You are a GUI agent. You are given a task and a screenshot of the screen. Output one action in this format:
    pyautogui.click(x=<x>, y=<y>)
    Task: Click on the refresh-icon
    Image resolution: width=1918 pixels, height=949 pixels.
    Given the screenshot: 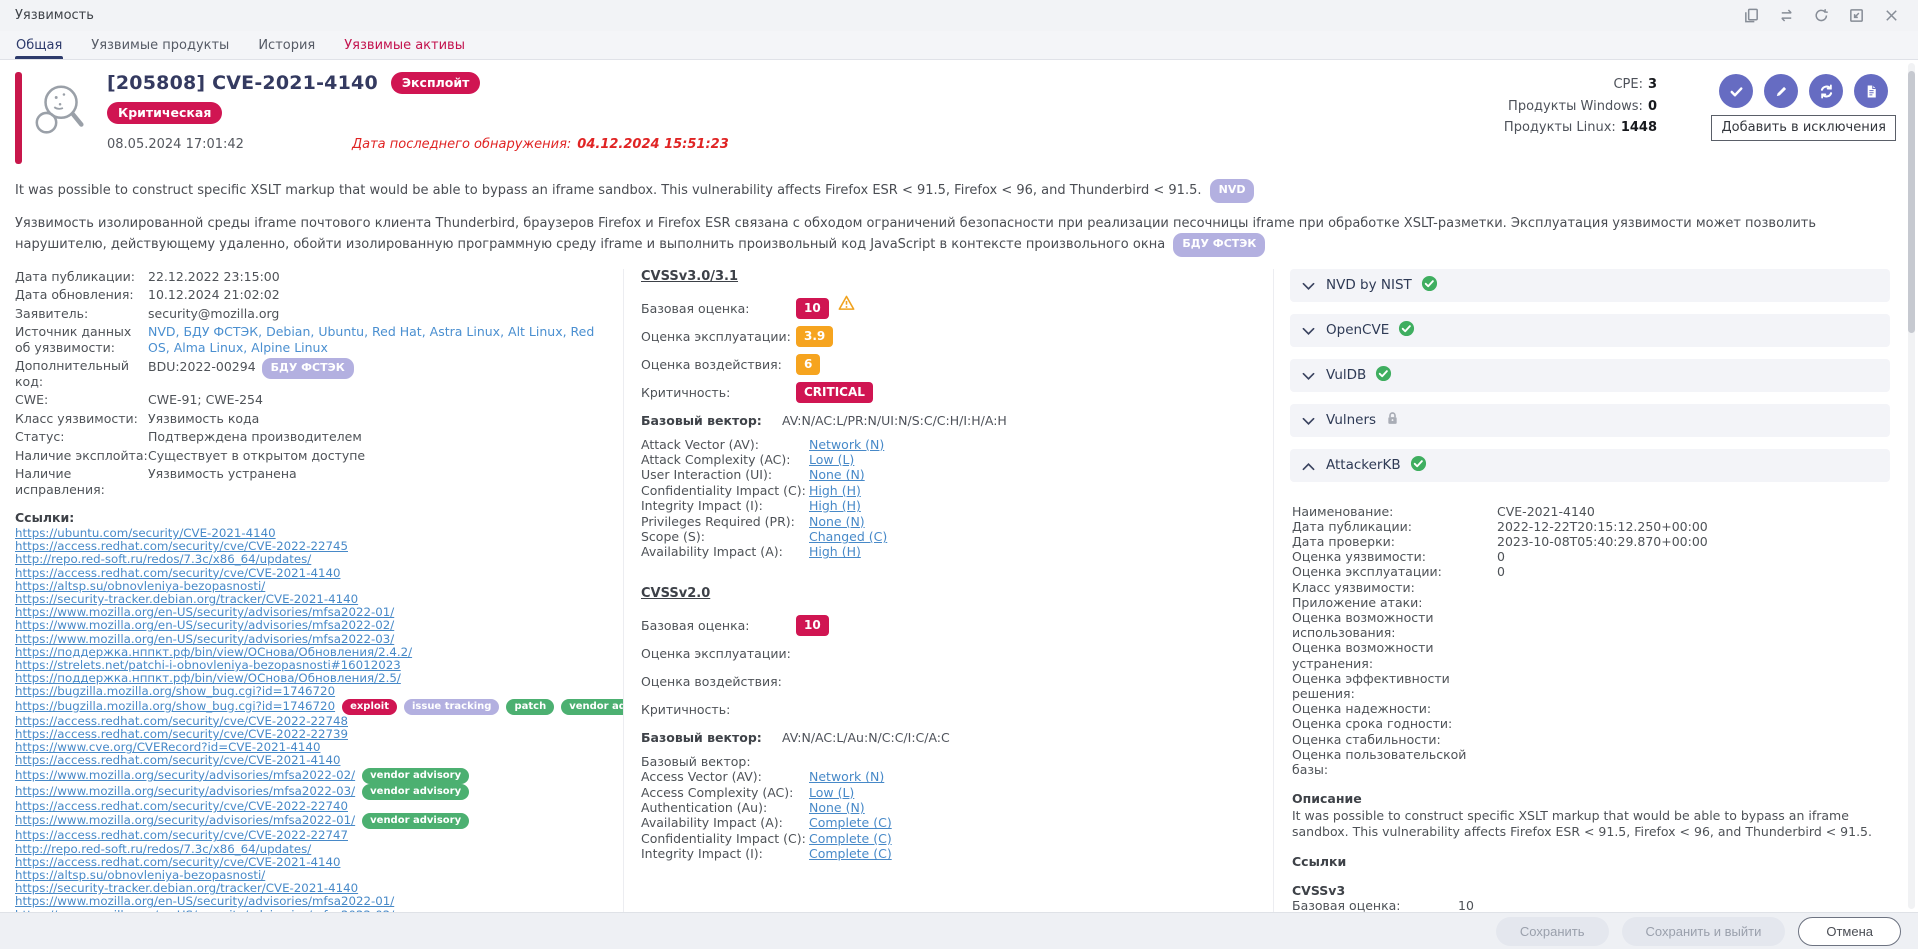 What is the action you would take?
    pyautogui.click(x=1821, y=15)
    